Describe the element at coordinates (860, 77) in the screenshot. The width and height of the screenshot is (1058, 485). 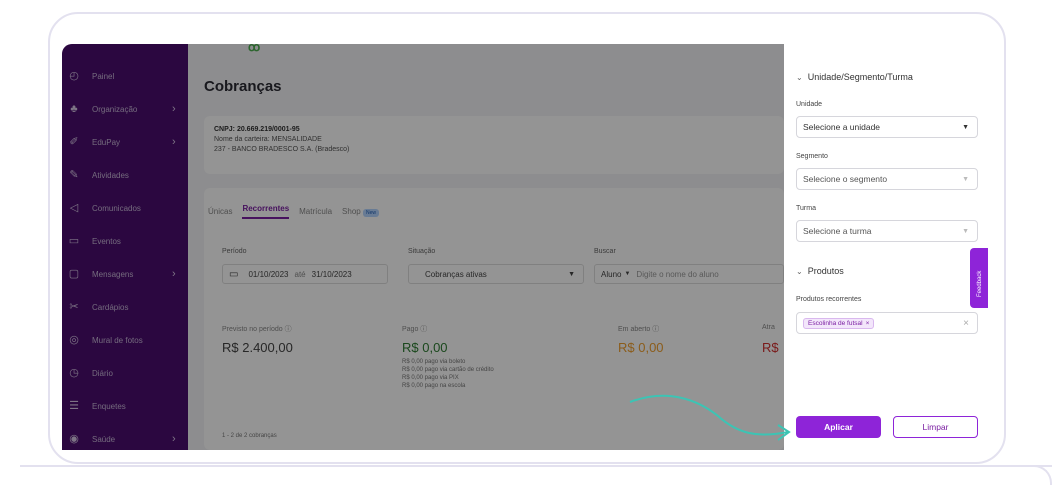
I see `section-title: Unidade/Segmento/Turma` at that location.